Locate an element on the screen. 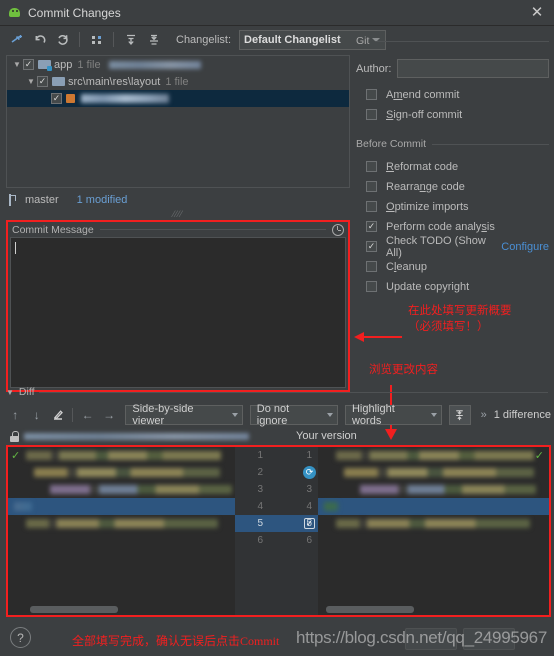 The height and width of the screenshot is (656, 554). check-todo-label: Check TODO (Show All) is located at coordinates (436, 246).